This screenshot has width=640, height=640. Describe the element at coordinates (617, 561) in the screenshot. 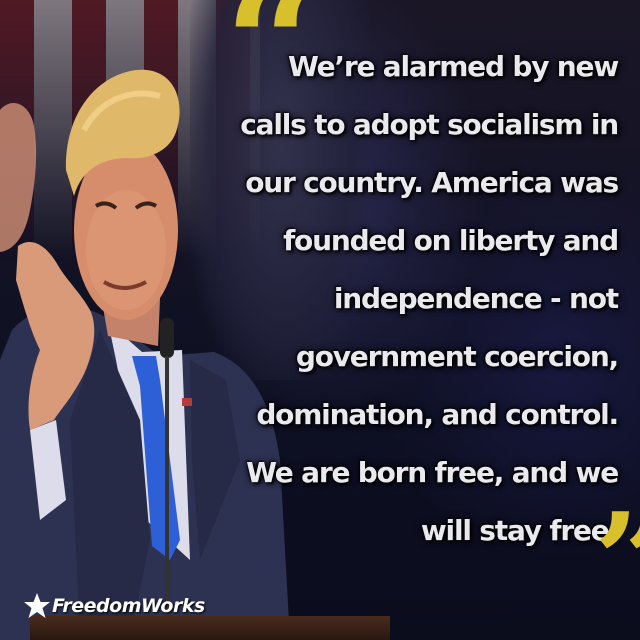

I see `close-quote-mark: ”` at that location.